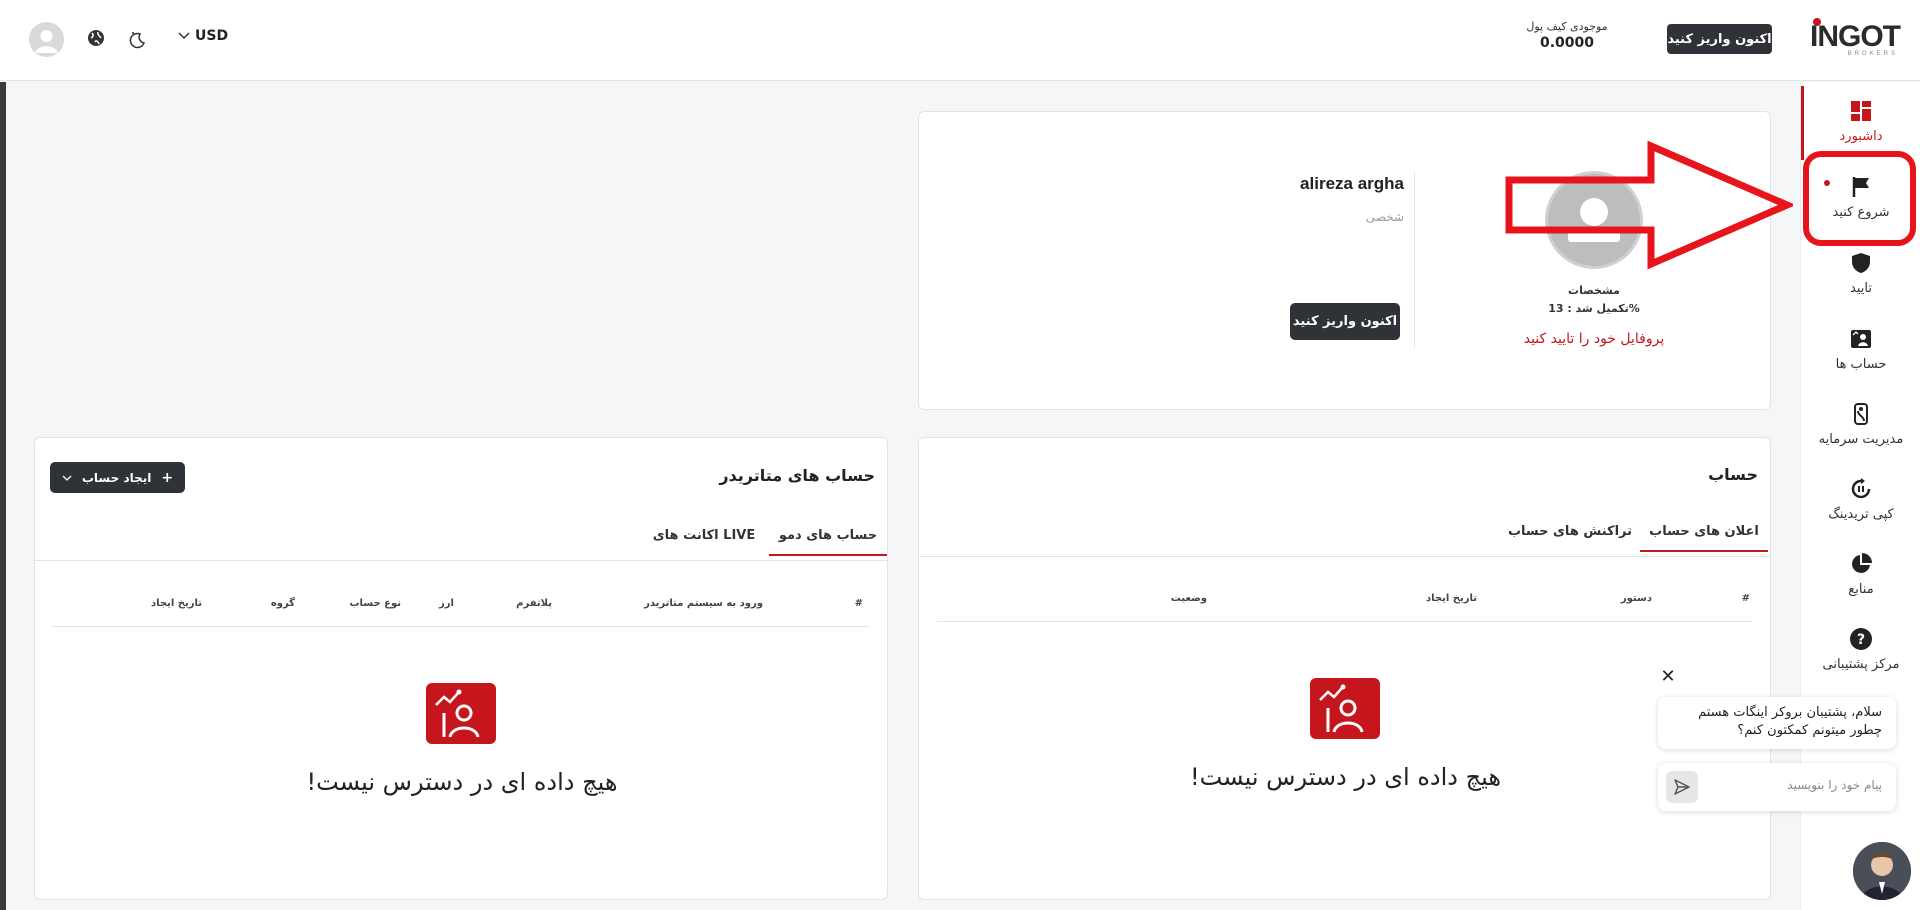 The width and height of the screenshot is (1920, 910). What do you see at coordinates (703, 603) in the screenshot?
I see `column-header: ورود به سیستم متاتریدر` at bounding box center [703, 603].